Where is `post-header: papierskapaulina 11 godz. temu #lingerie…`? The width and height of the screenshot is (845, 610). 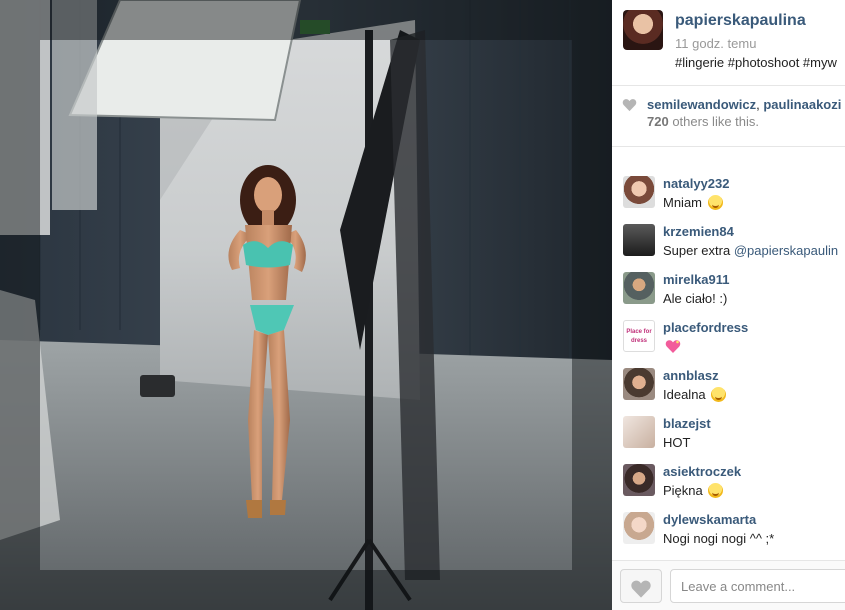
post-header: papierskapaulina 11 godz. temu #lingerie… is located at coordinates (728, 43).